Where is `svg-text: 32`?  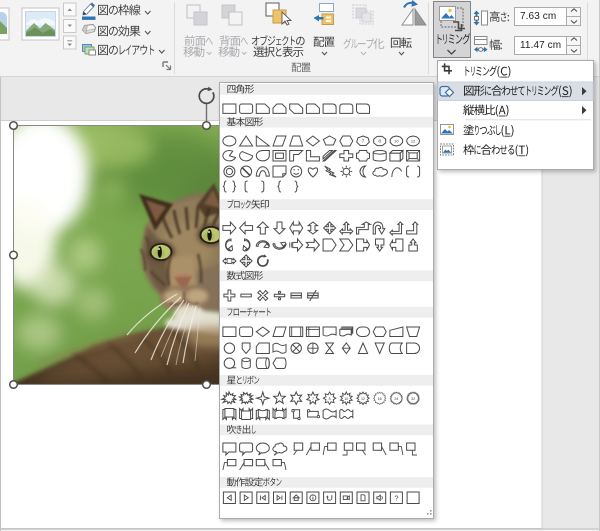 svg-text: 32 is located at coordinates (413, 399).